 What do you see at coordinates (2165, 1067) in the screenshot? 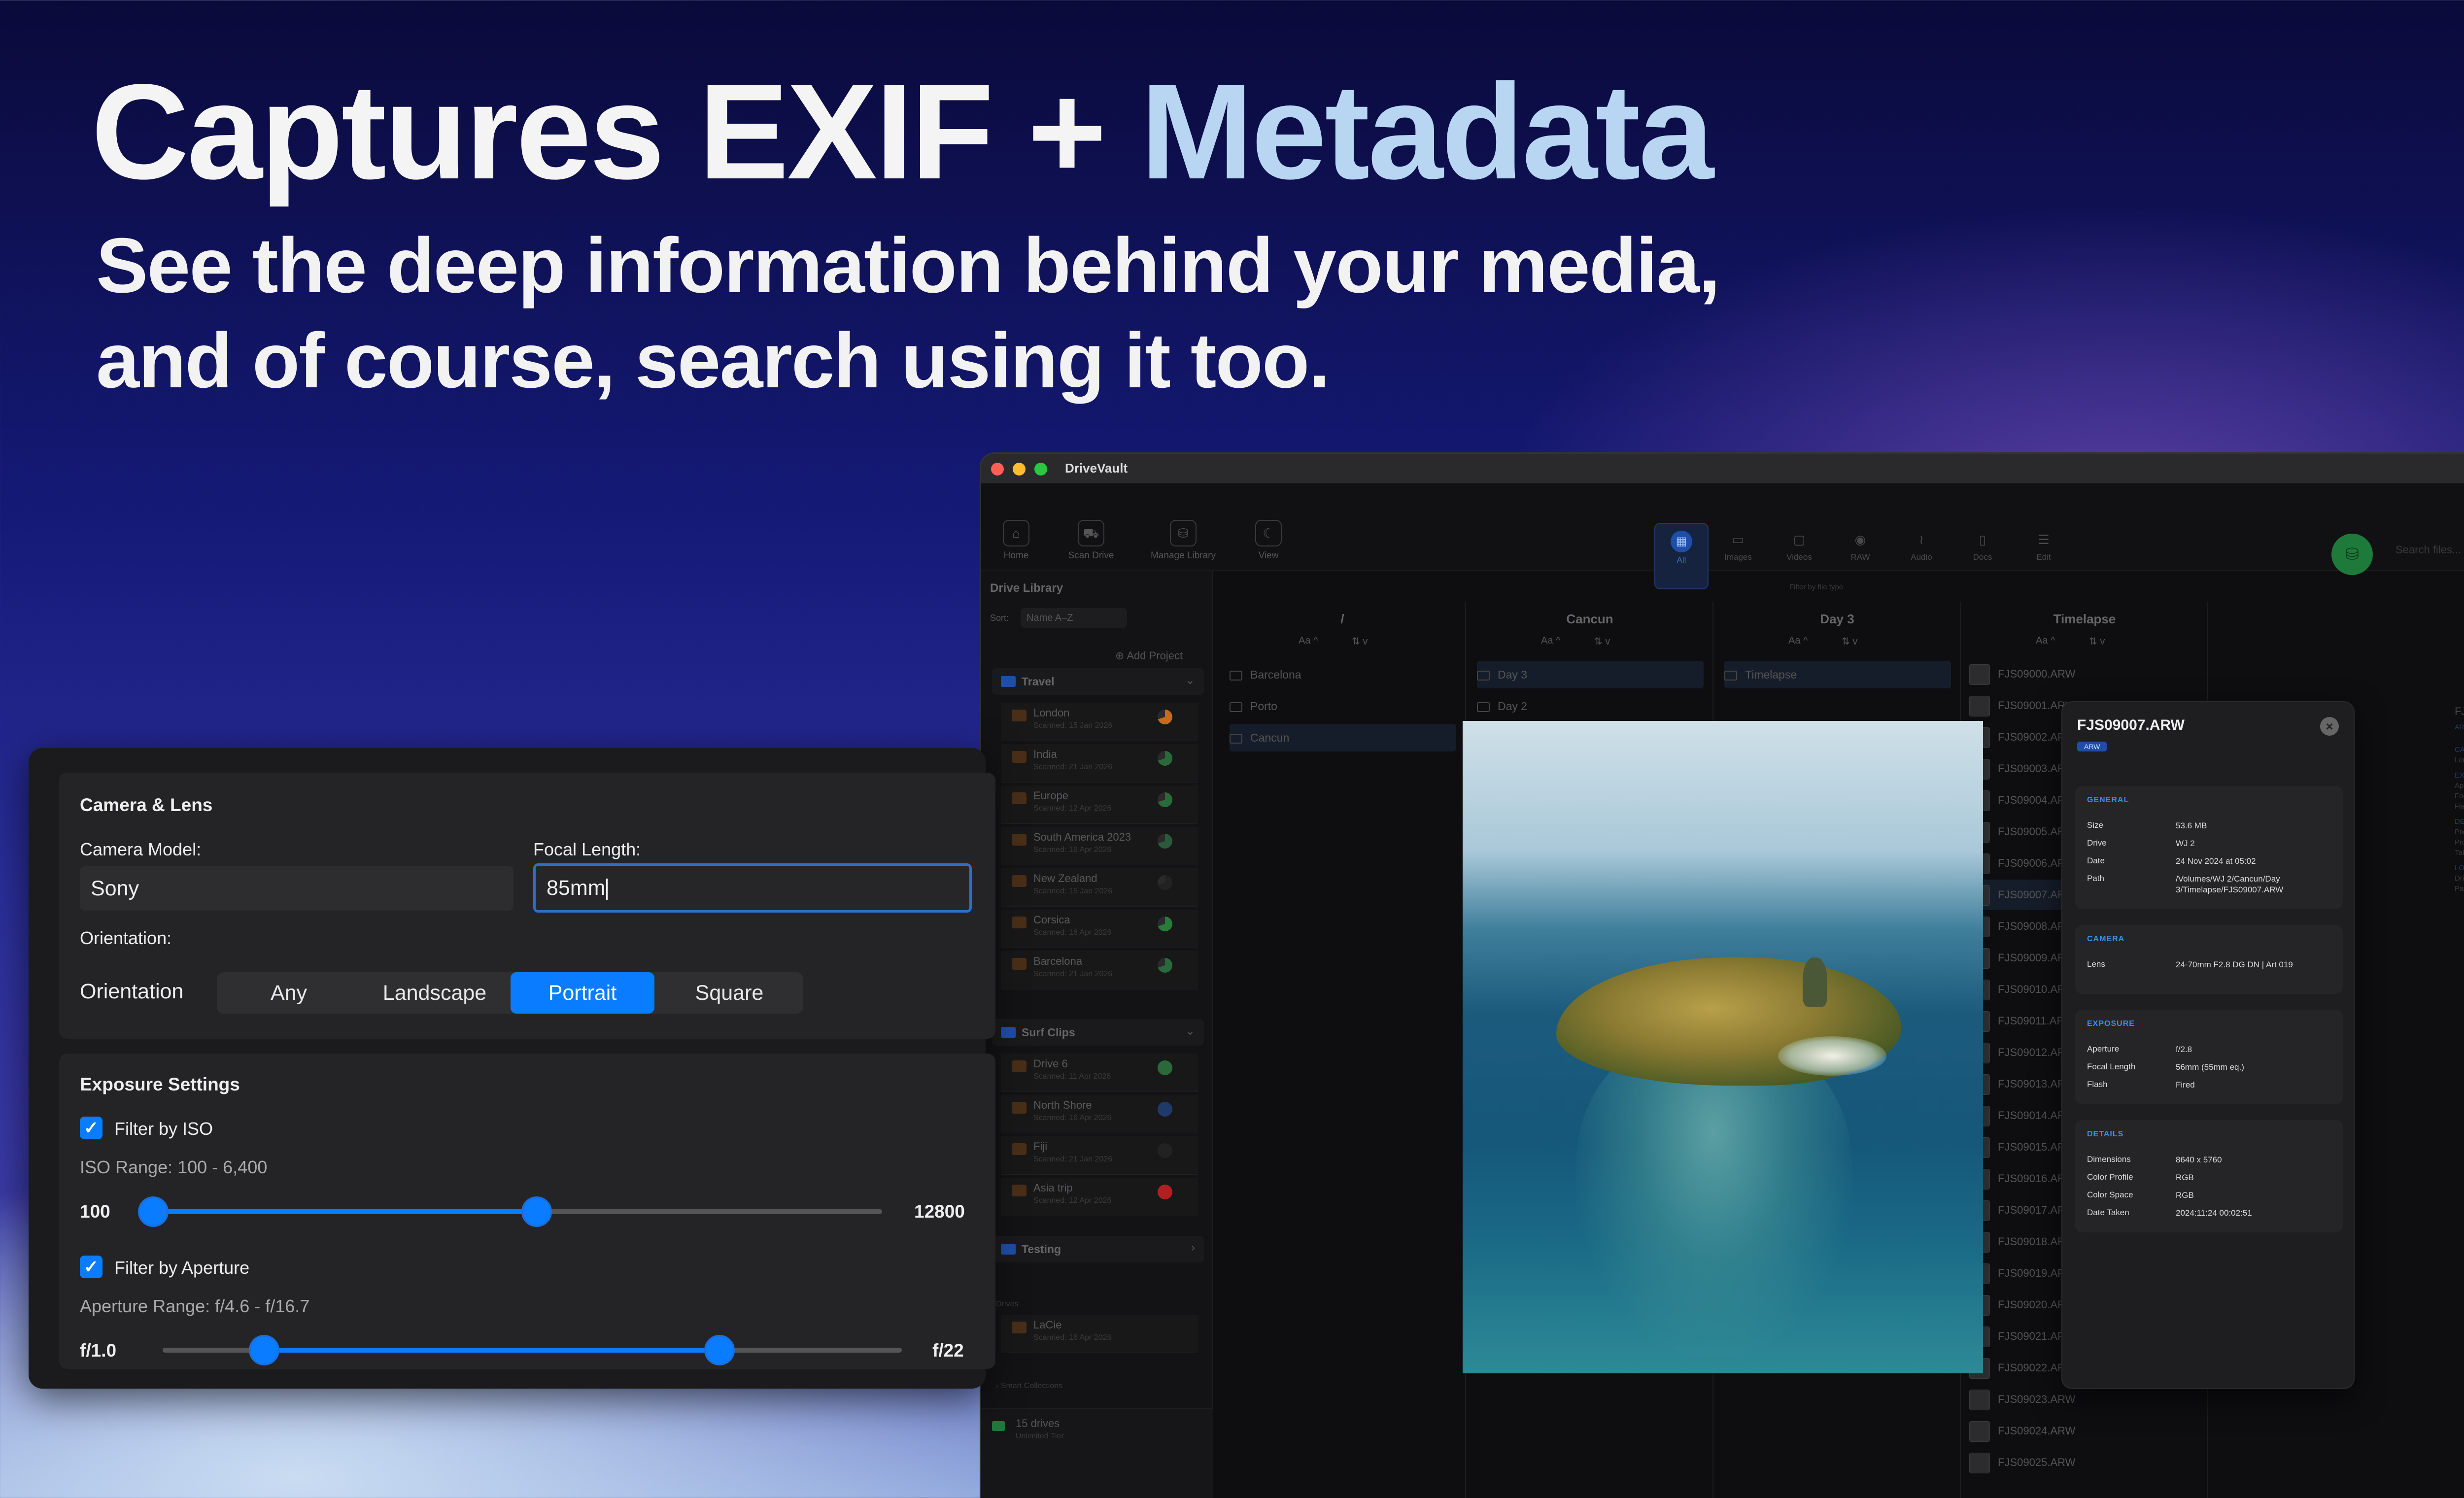
I see `info-row: Focal Length 56mm (55mm eq.)` at bounding box center [2165, 1067].